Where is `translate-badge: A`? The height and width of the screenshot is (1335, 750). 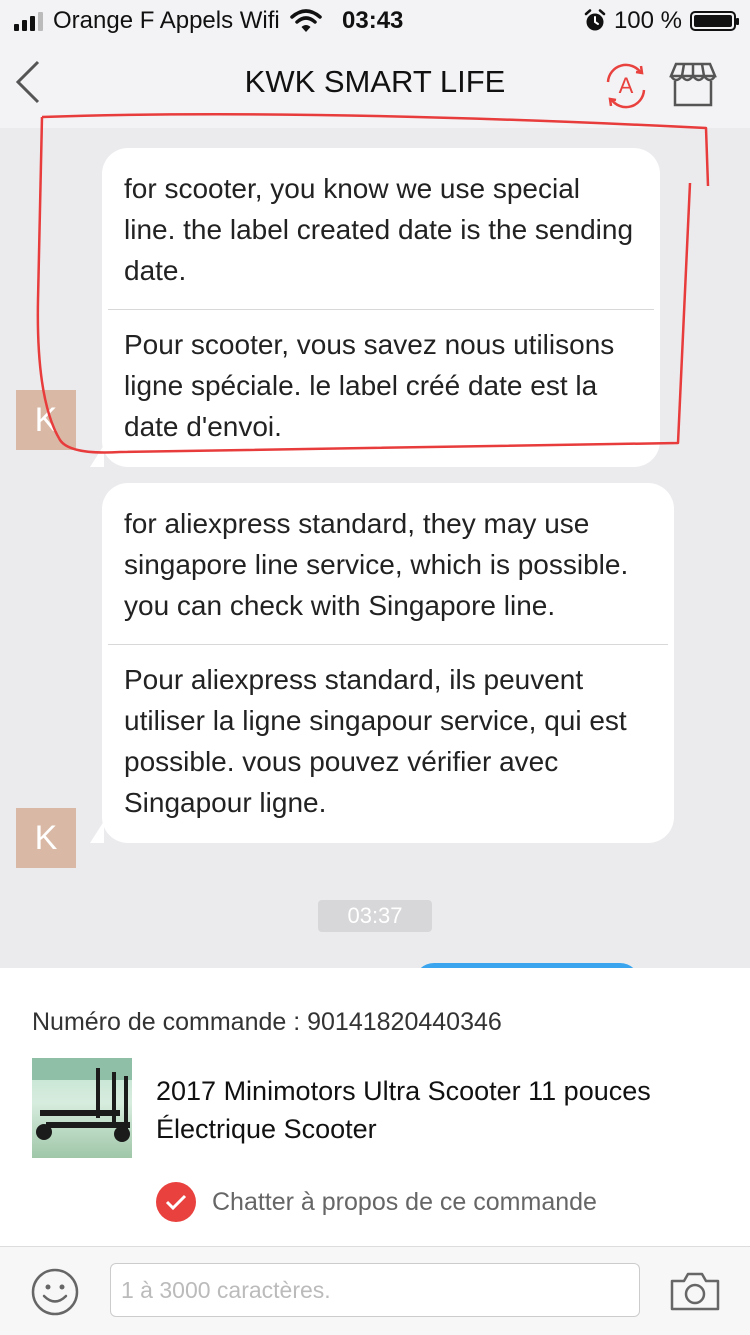 translate-badge: A is located at coordinates (626, 85).